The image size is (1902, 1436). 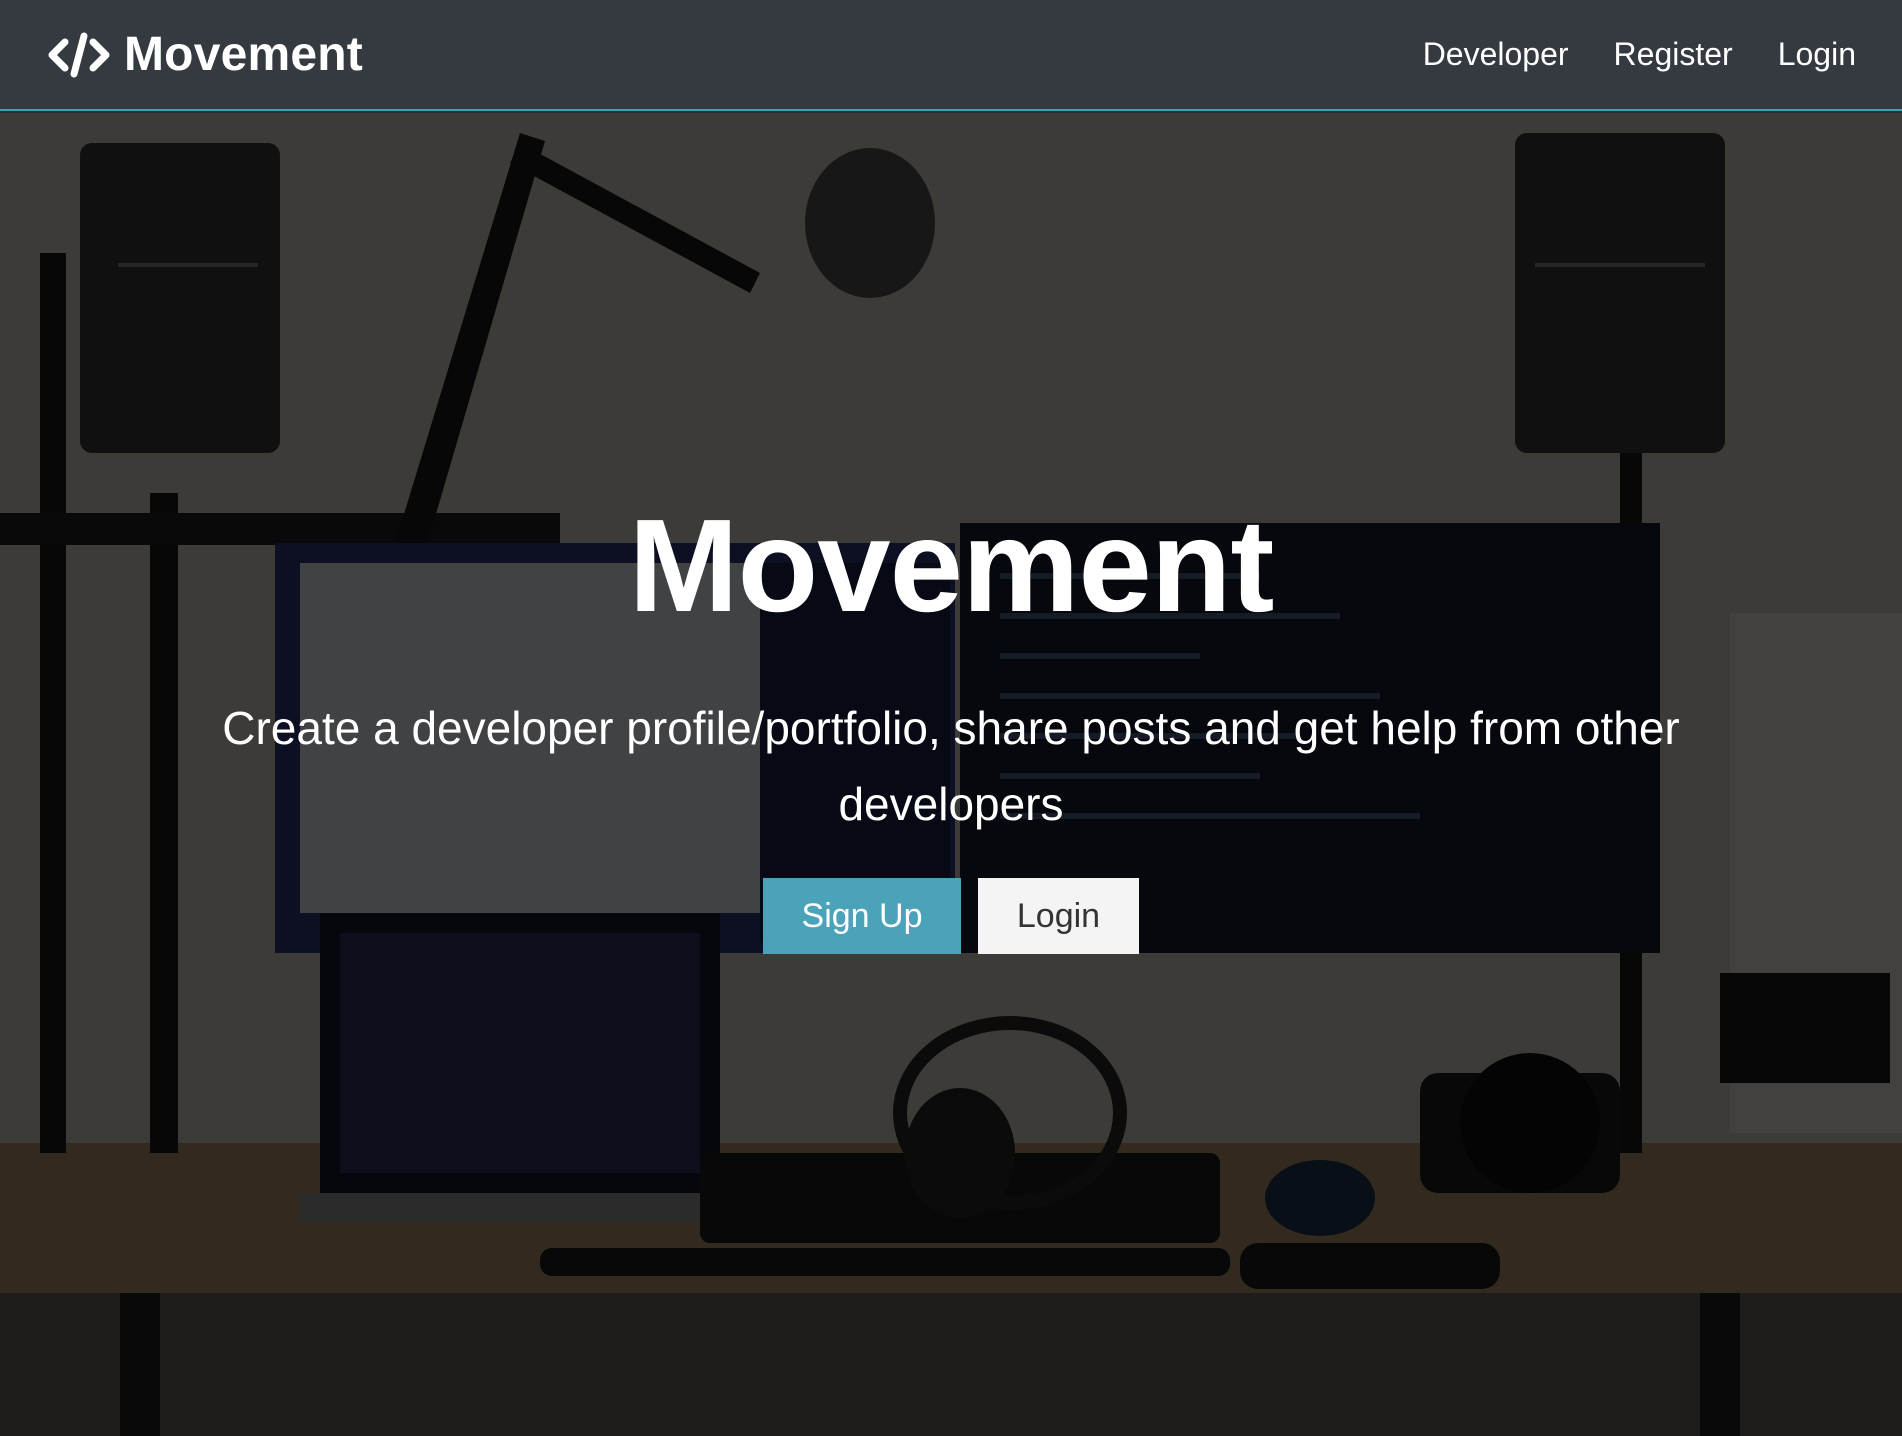 What do you see at coordinates (951, 565) in the screenshot?
I see `hero-title: Movement` at bounding box center [951, 565].